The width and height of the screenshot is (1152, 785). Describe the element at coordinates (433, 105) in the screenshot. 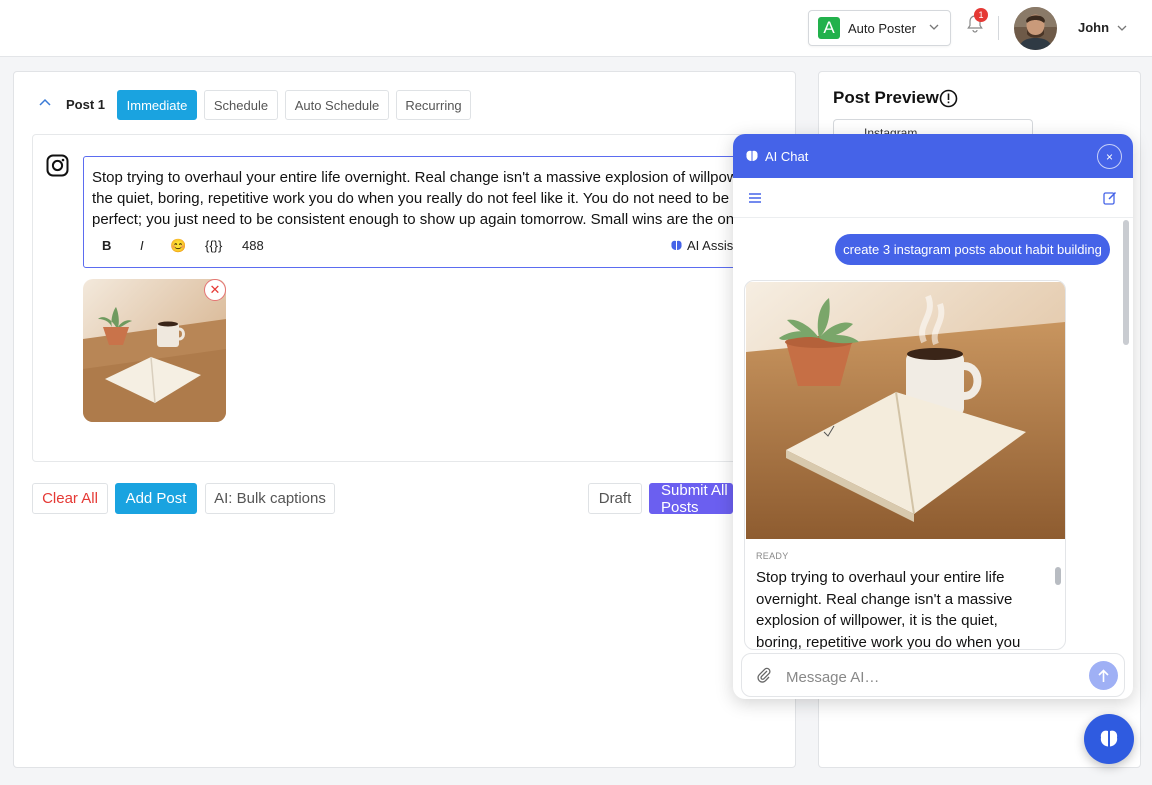

I see `tab-recurring: Recurring` at that location.